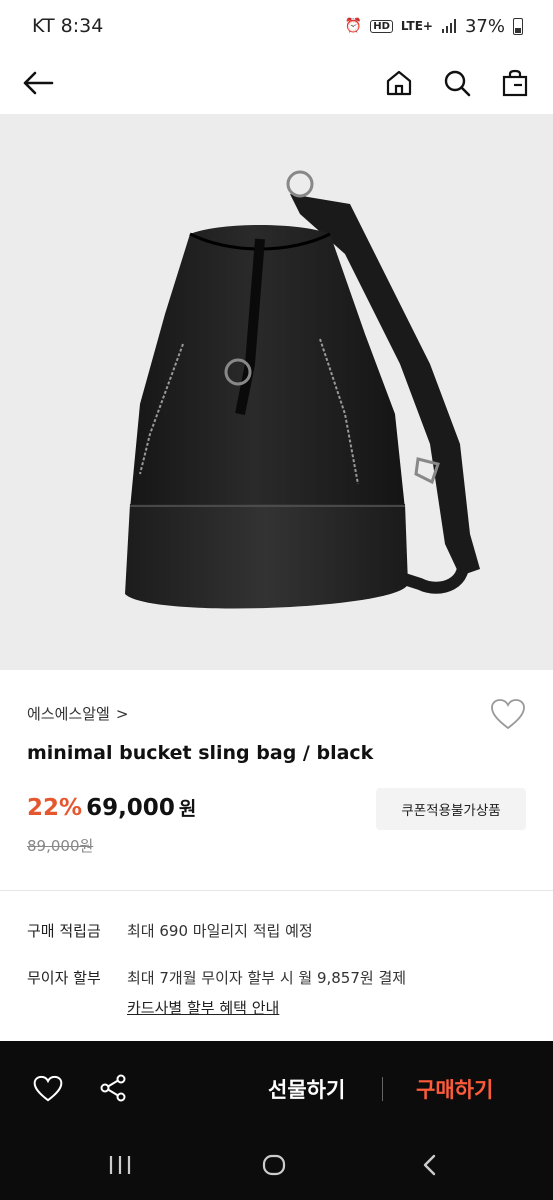 The height and width of the screenshot is (1200, 553). I want to click on system-nav-bar, so click(276, 1168).